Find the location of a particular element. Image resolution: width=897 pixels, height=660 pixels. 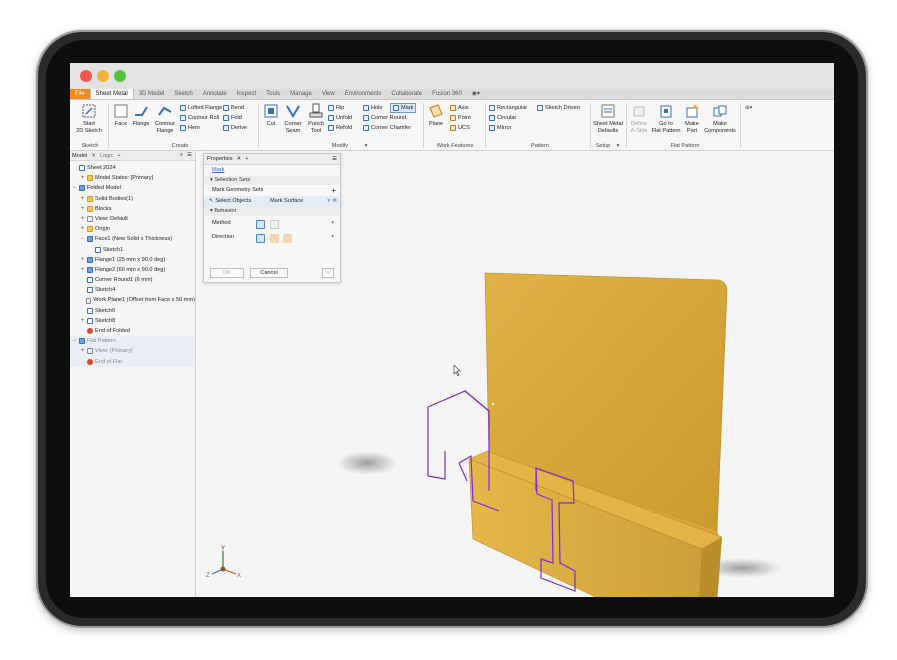

tab-file: File is located at coordinates (80, 94).